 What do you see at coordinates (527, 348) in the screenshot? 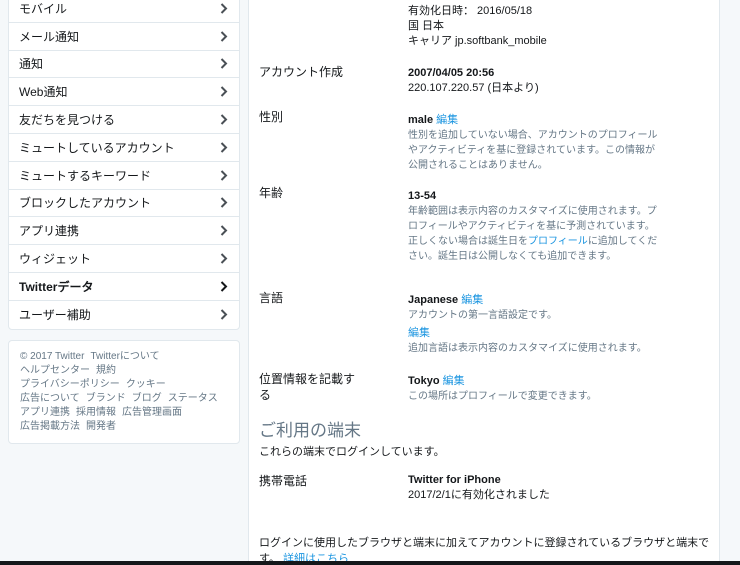
I see `additional-language-description: 追加言語は表示内容のカスタマイズに使用されます。` at bounding box center [527, 348].